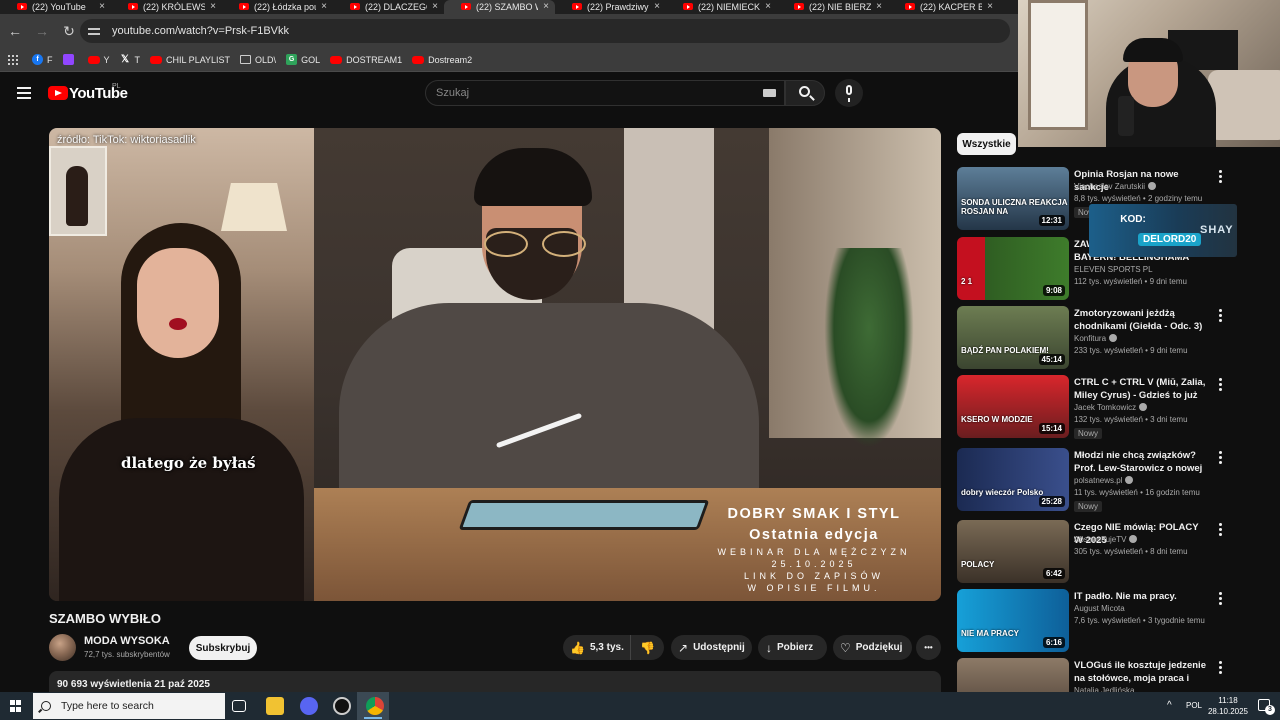 The height and width of the screenshot is (720, 1280). I want to click on bookmark-item: G GOL, so click(303, 59).